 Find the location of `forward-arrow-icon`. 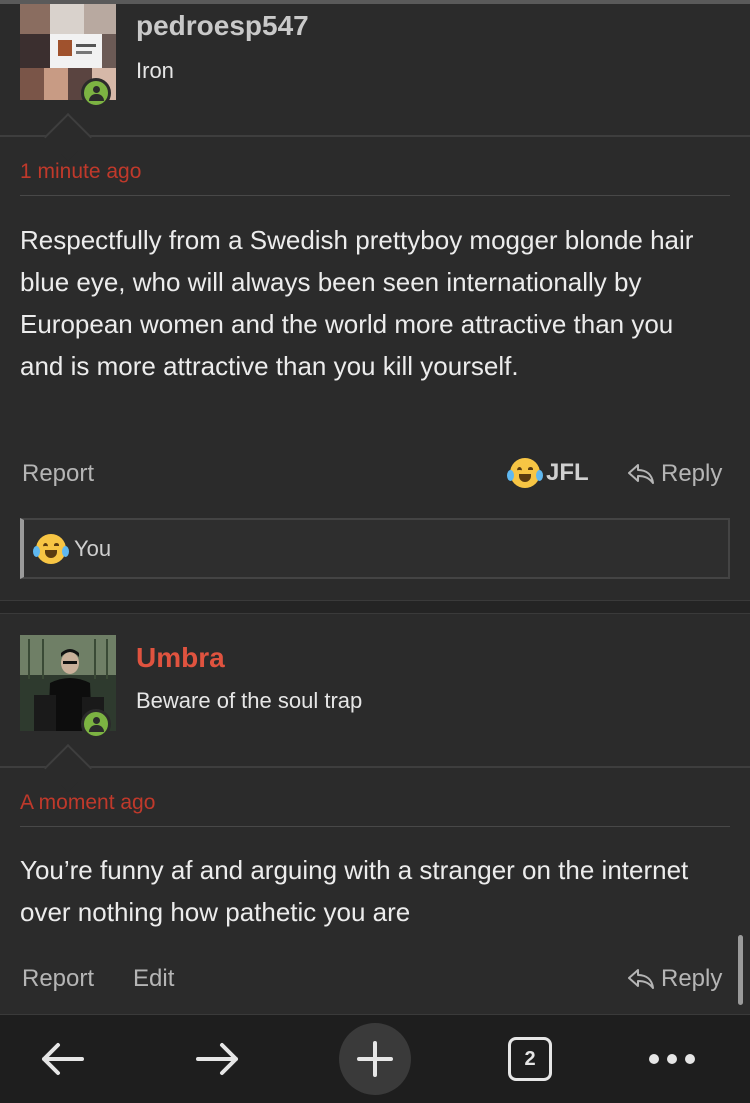

forward-arrow-icon is located at coordinates (217, 1059).